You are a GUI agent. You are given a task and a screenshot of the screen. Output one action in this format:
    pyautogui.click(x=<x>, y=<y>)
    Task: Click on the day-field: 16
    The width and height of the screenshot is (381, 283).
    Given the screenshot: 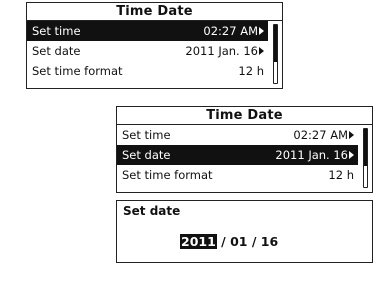 What is the action you would take?
    pyautogui.click(x=269, y=241)
    